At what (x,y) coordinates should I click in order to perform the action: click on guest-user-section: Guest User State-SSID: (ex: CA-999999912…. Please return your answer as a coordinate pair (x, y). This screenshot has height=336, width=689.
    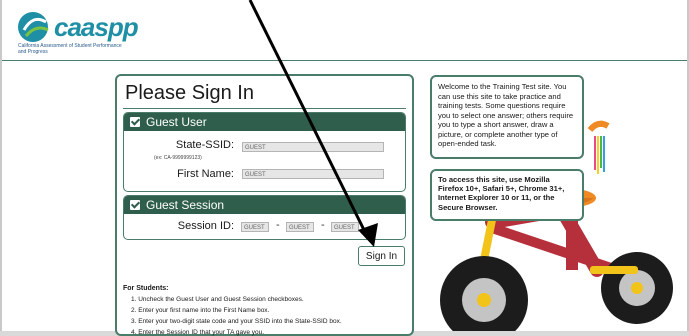
    Looking at the image, I should click on (264, 152).